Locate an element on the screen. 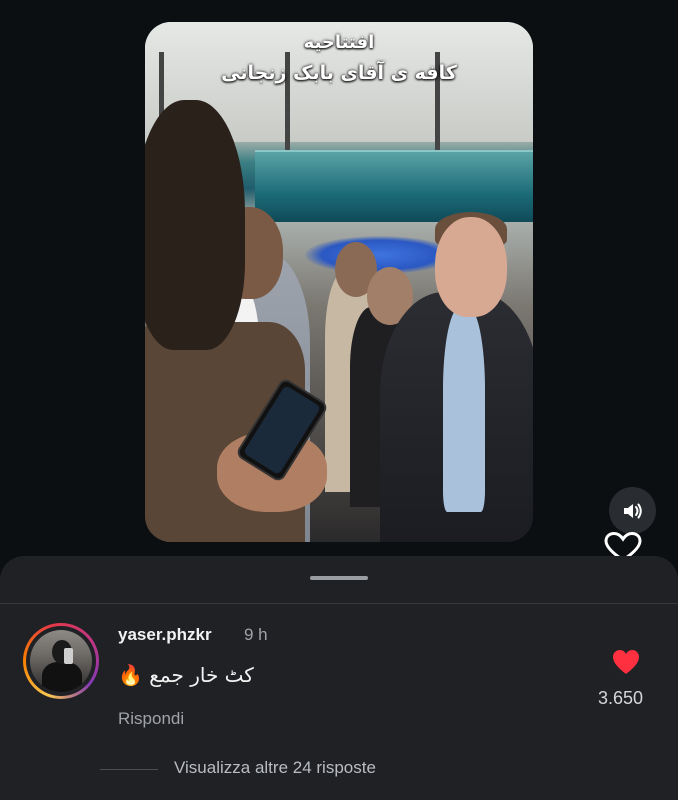 Image resolution: width=678 pixels, height=800 pixels. like-count: 3.650 is located at coordinates (621, 698).